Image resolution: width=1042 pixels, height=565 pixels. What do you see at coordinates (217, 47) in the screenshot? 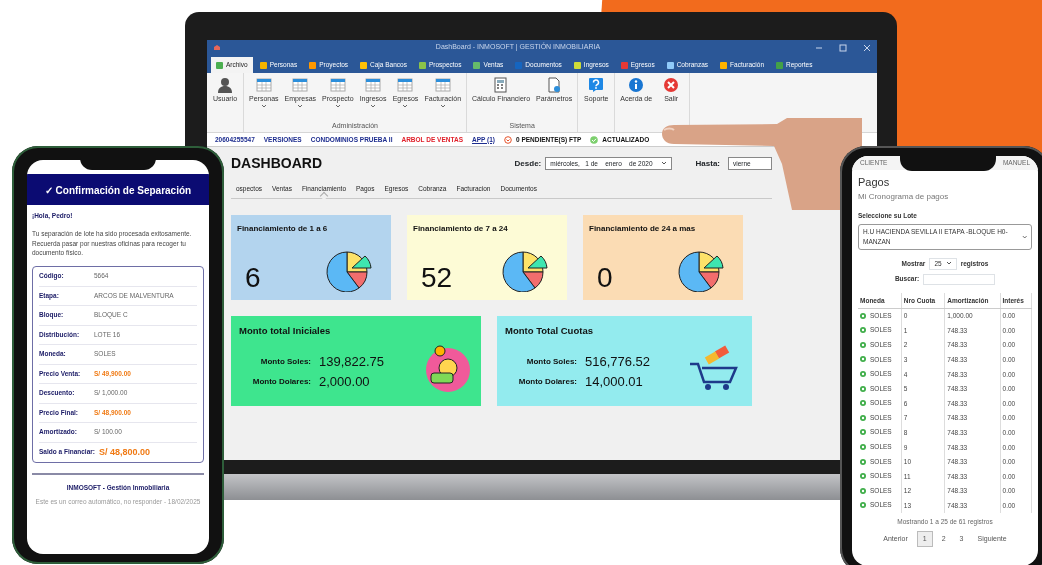
I see `app-icon` at bounding box center [217, 47].